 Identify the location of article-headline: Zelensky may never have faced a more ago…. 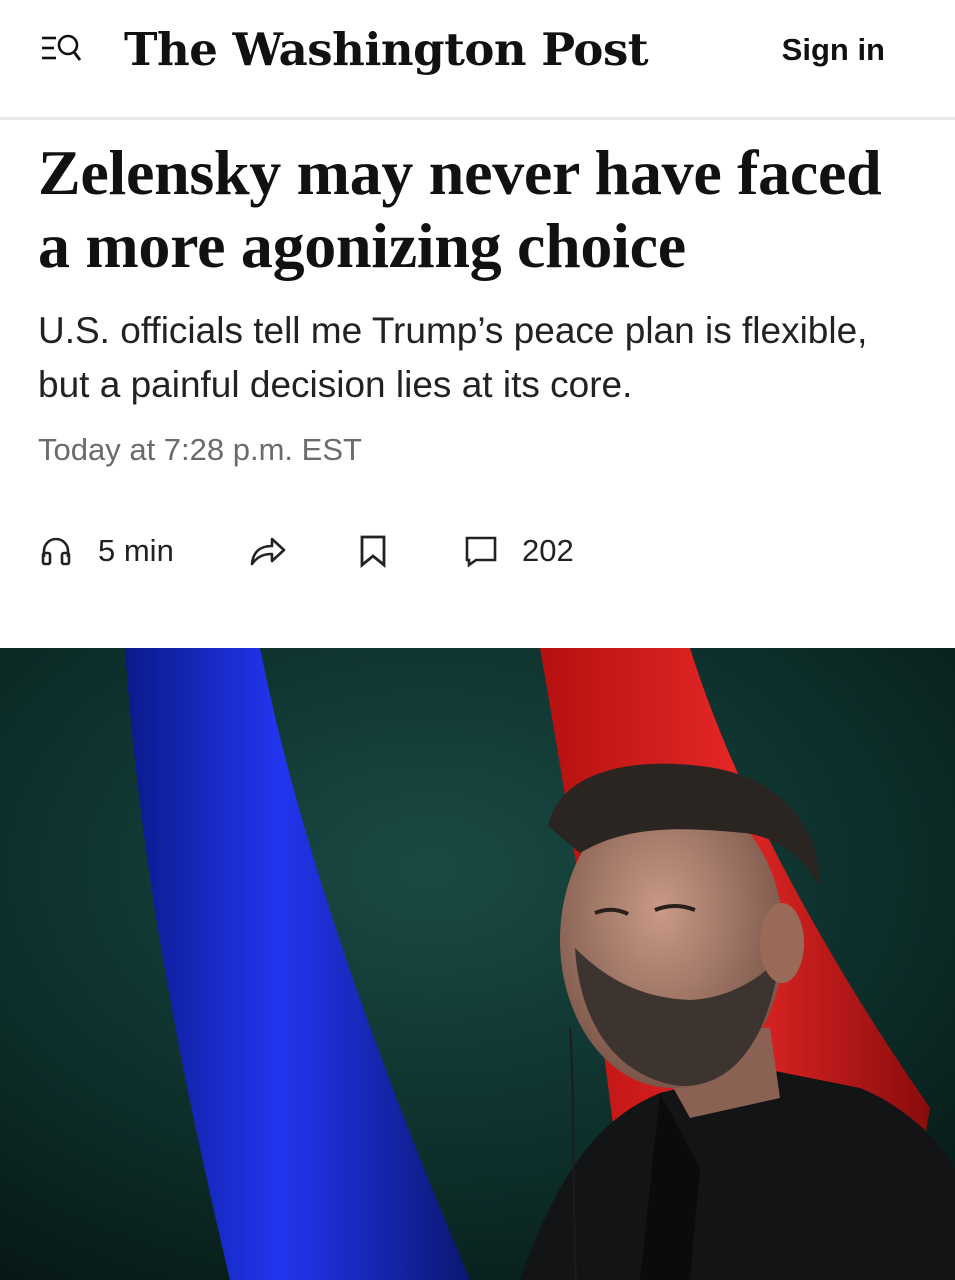
(460, 209).